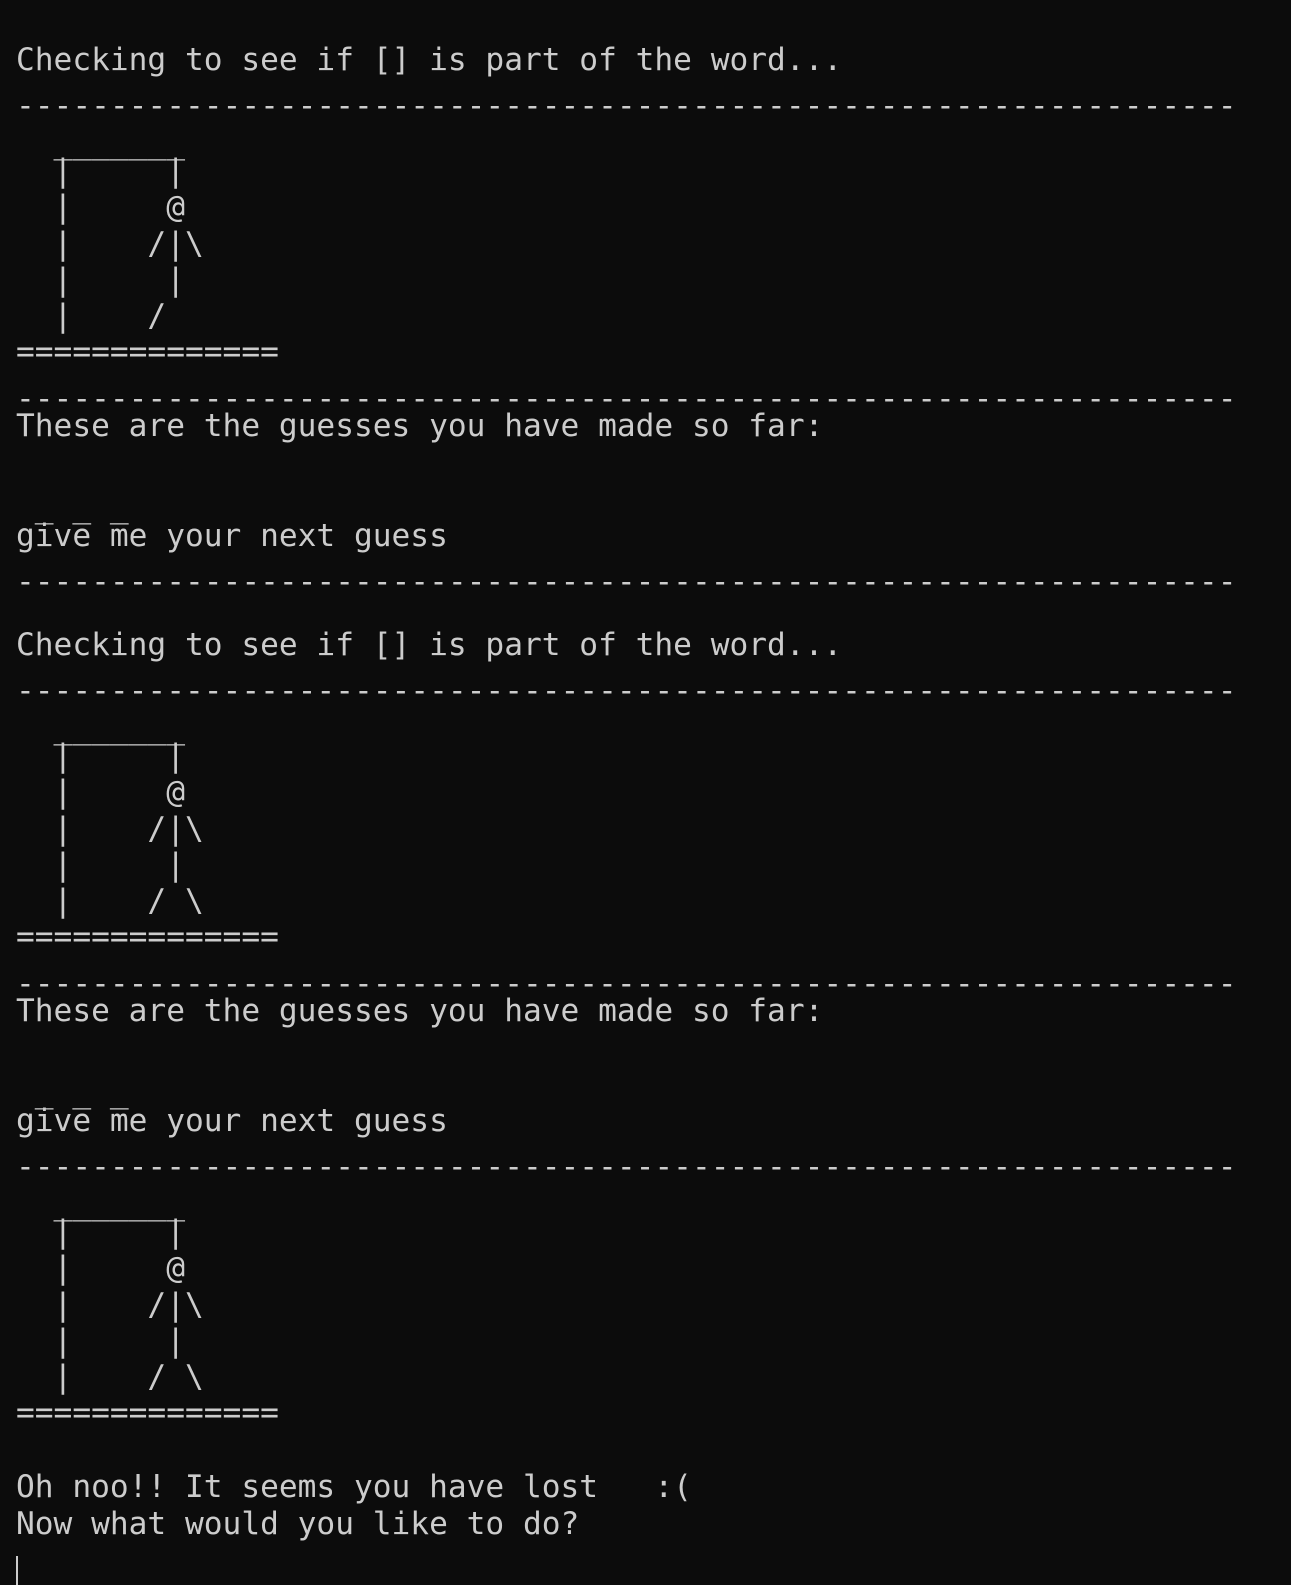 The image size is (1291, 1585). What do you see at coordinates (91, 316) in the screenshot?
I see `gallows-legs-line: | /` at bounding box center [91, 316].